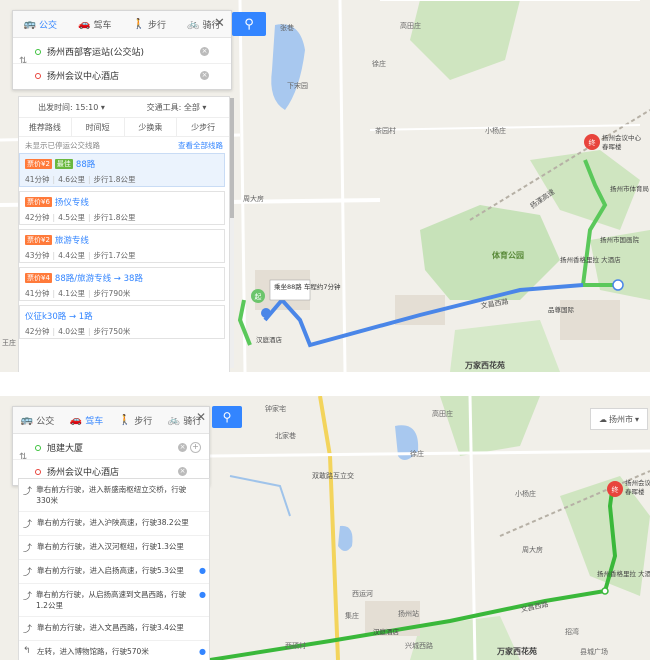 This screenshot has width=650, height=660. What do you see at coordinates (71, 107) in the screenshot?
I see `depart-time-select: 出发时间: 15:10 ▾` at bounding box center [71, 107].